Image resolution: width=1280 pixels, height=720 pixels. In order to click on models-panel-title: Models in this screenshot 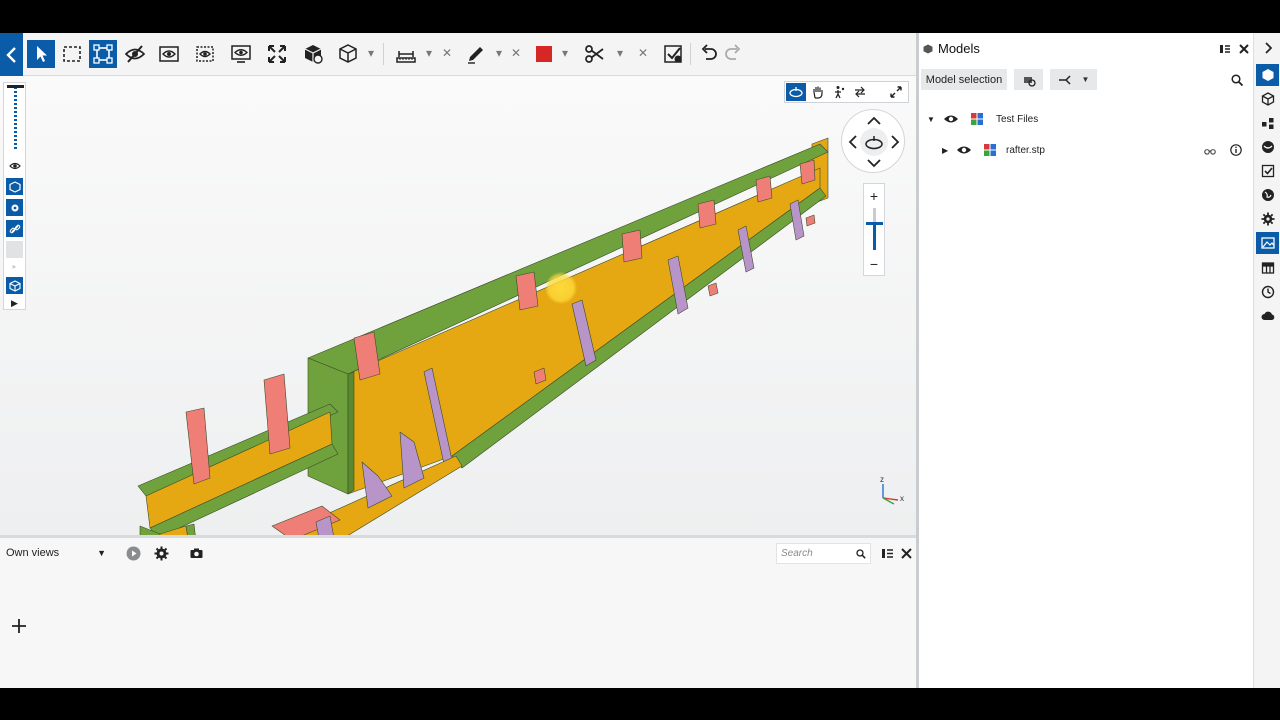, I will do `click(951, 48)`.